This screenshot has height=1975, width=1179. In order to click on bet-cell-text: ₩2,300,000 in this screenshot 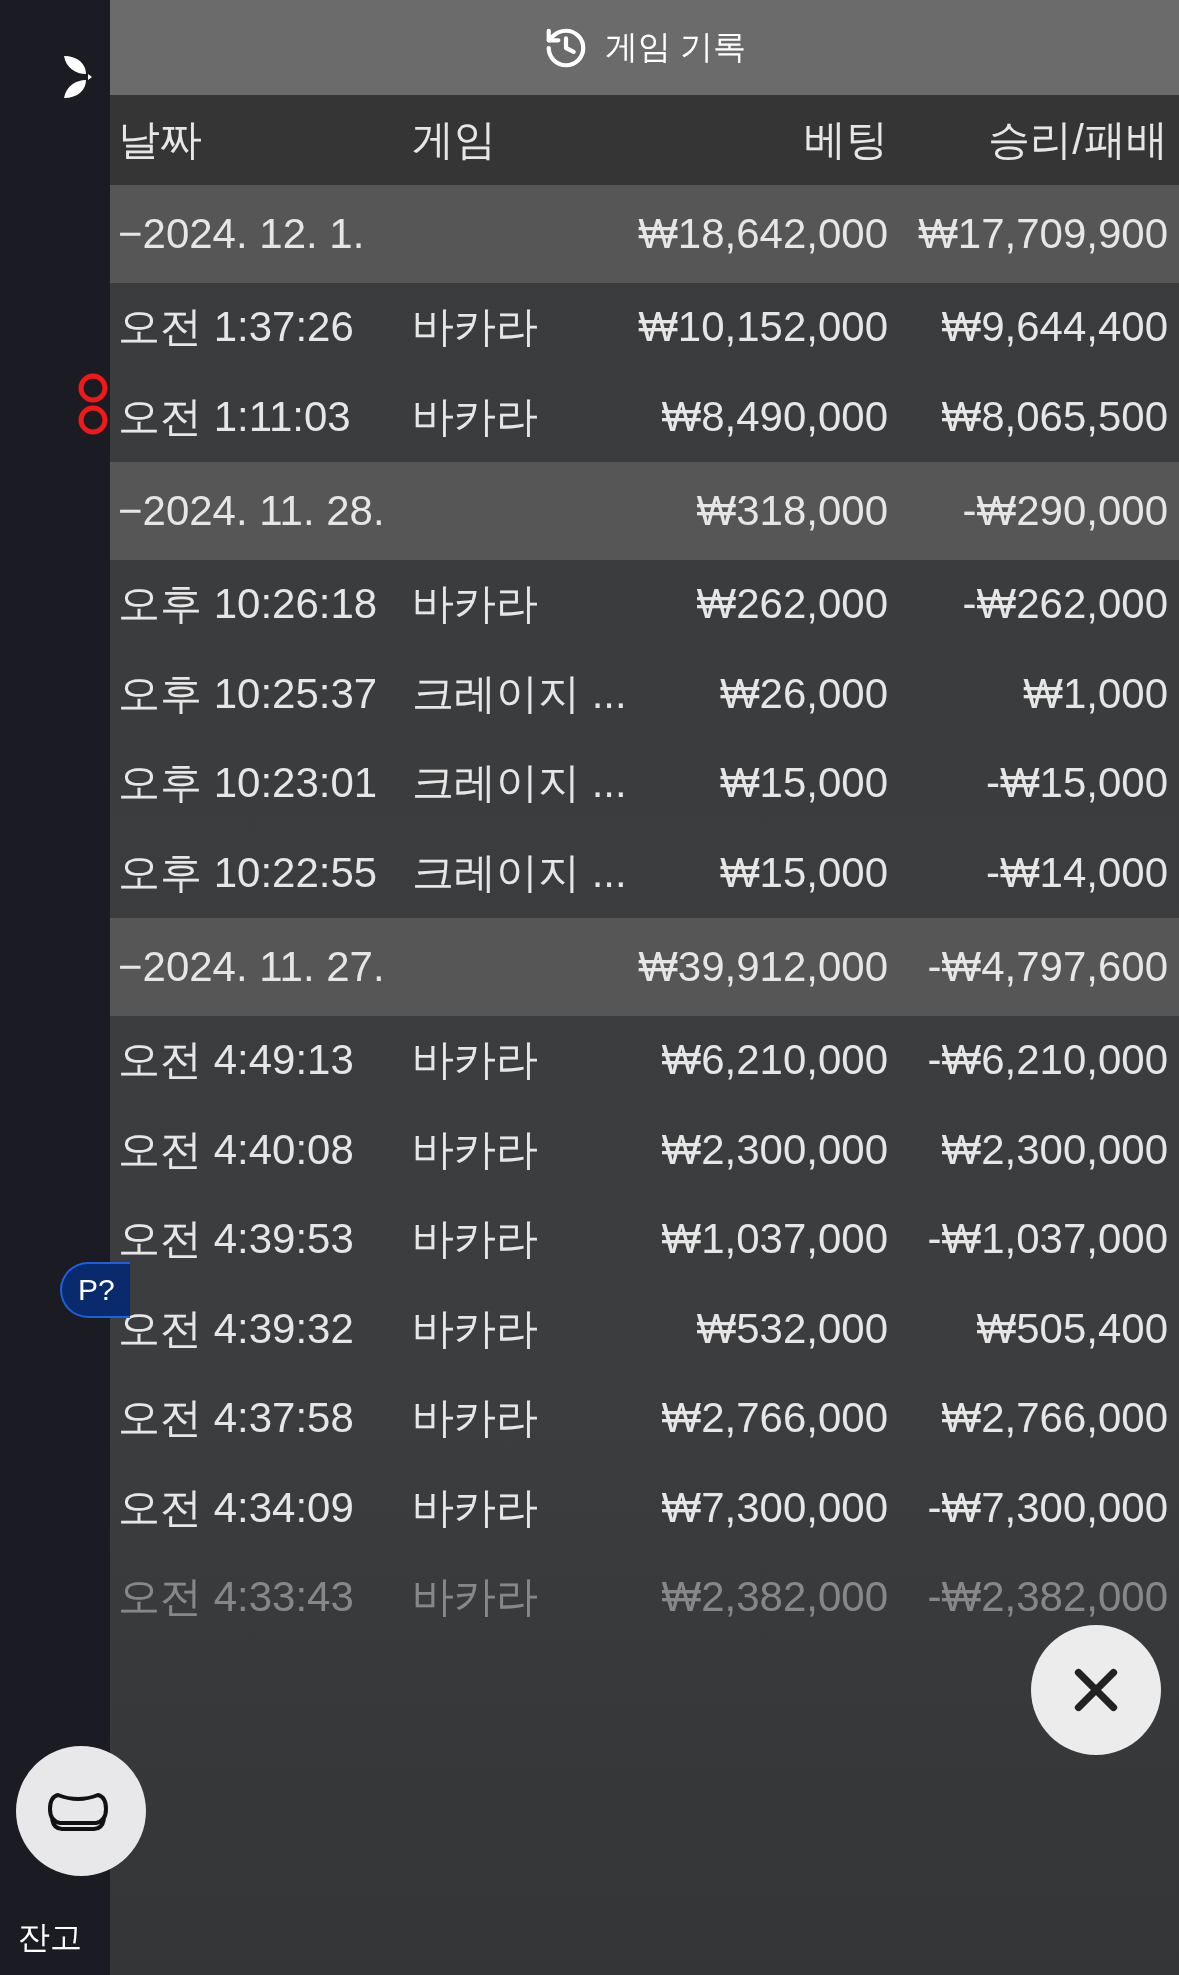, I will do `click(774, 1149)`.